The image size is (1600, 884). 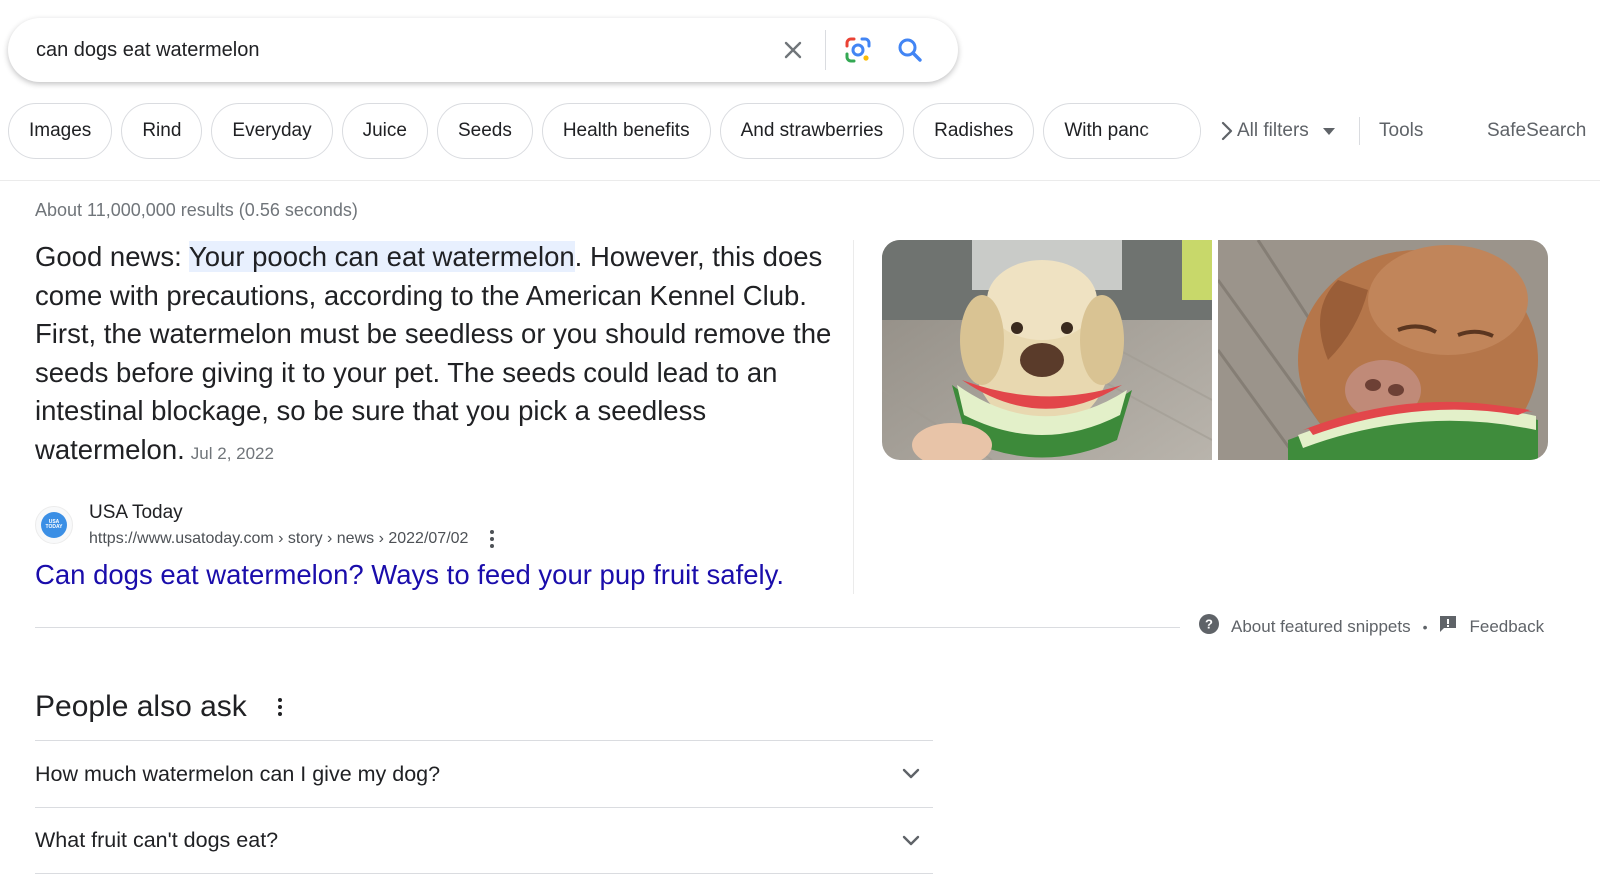 I want to click on snippet-images, so click(x=1215, y=350).